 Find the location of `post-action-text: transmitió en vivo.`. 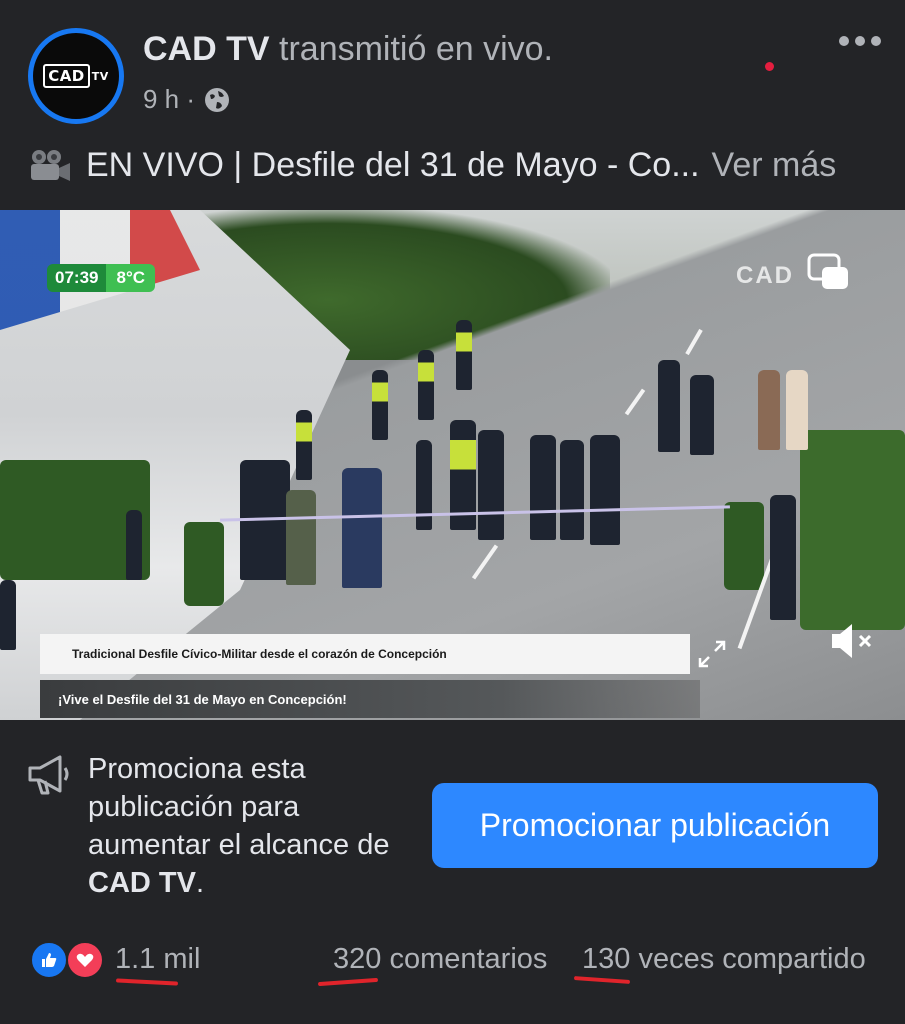

post-action-text: transmitió en vivo. is located at coordinates (416, 49).